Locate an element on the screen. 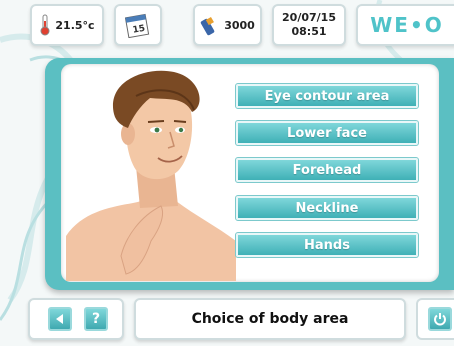 The width and height of the screenshot is (454, 346). datetime-tile: 20/07/15 08:51 is located at coordinates (309, 25).